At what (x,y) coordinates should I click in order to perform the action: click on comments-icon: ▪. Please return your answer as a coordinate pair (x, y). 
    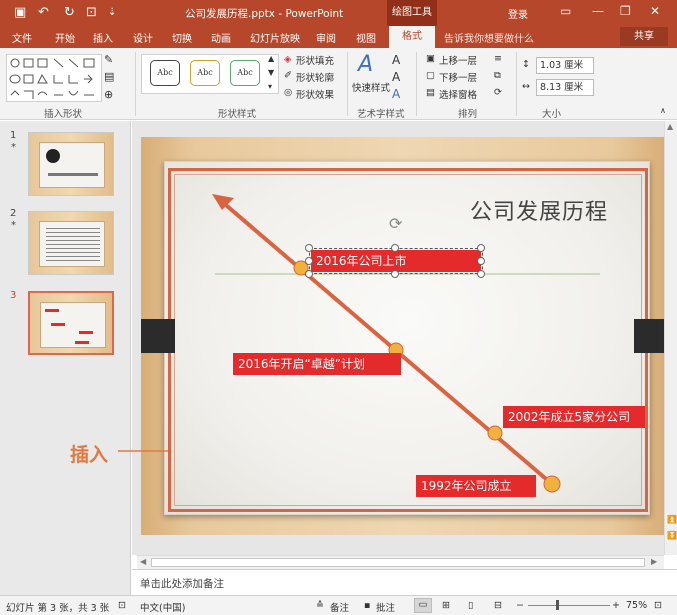
    Looking at the image, I should click on (367, 605).